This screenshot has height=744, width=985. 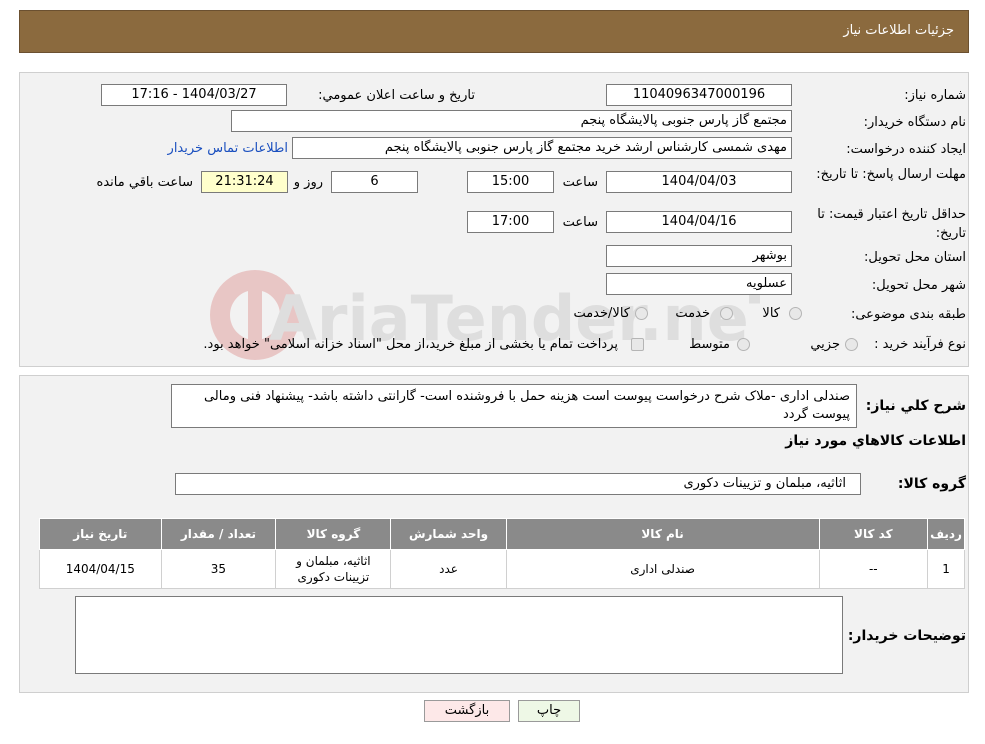 I want to click on reply-time-field: 15:00, so click(x=510, y=182).